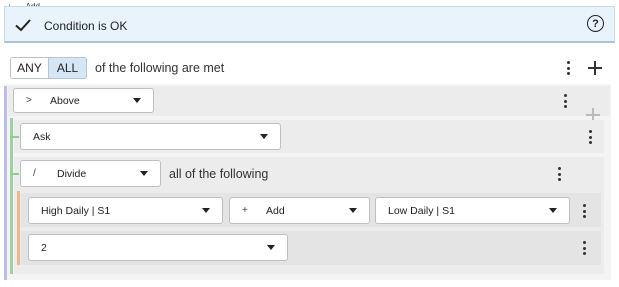  I want to click on ask-select-value: Ask, so click(42, 136).